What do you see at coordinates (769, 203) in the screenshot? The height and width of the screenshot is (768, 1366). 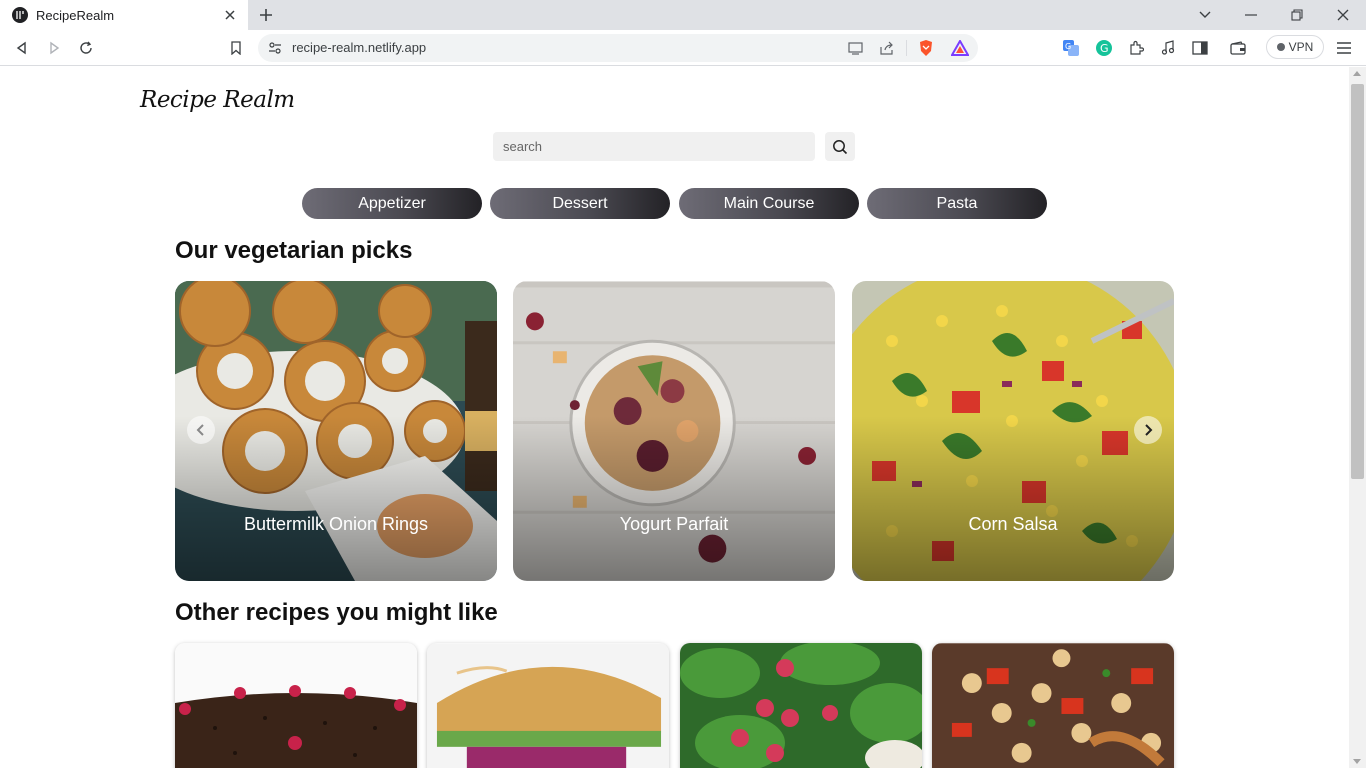 I see `category-main-course: Main Course` at bounding box center [769, 203].